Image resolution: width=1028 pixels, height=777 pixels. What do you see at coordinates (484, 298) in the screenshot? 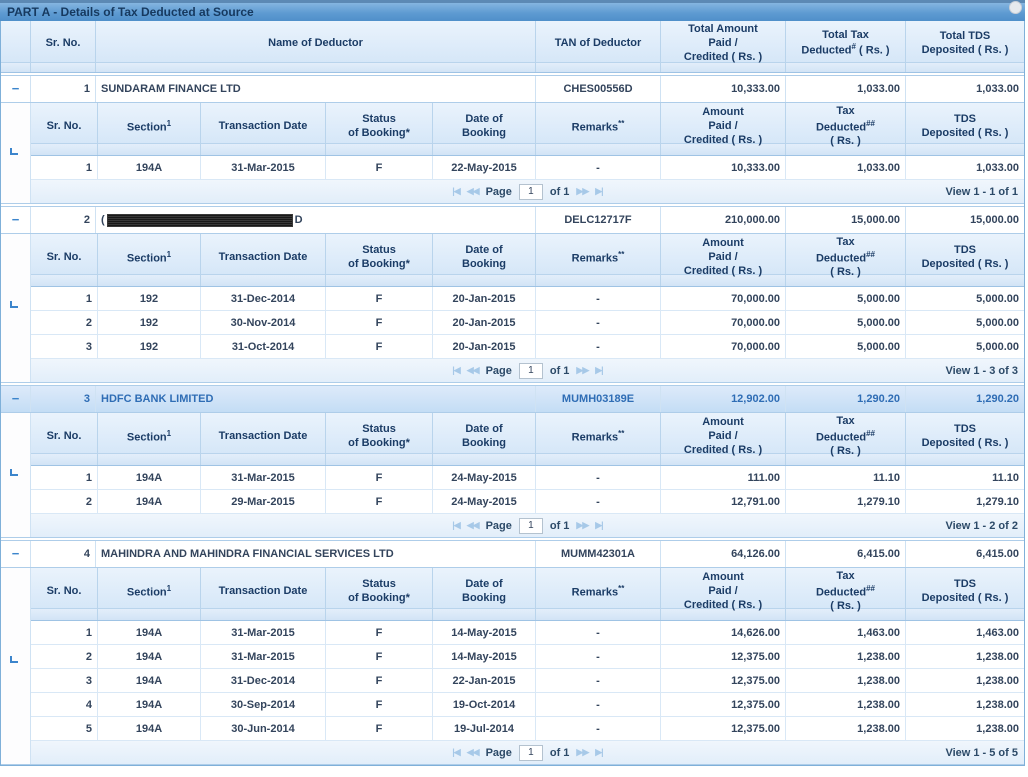
I see `cell-booking-date: 20-Jan-2015` at bounding box center [484, 298].